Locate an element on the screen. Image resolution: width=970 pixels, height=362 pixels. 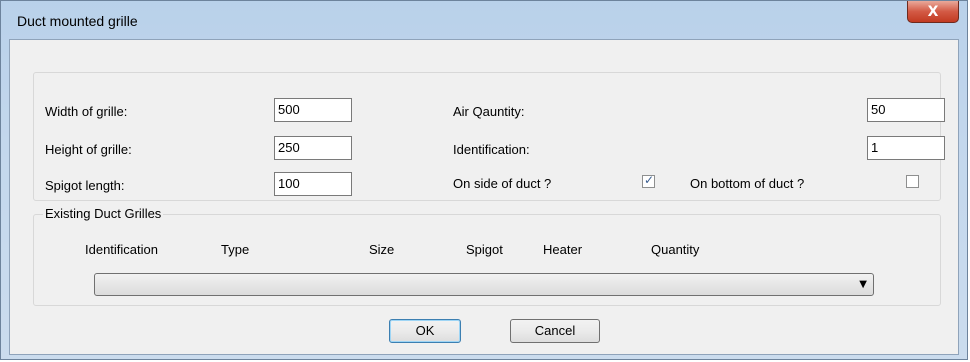
identification-label: Identification: is located at coordinates (491, 149).